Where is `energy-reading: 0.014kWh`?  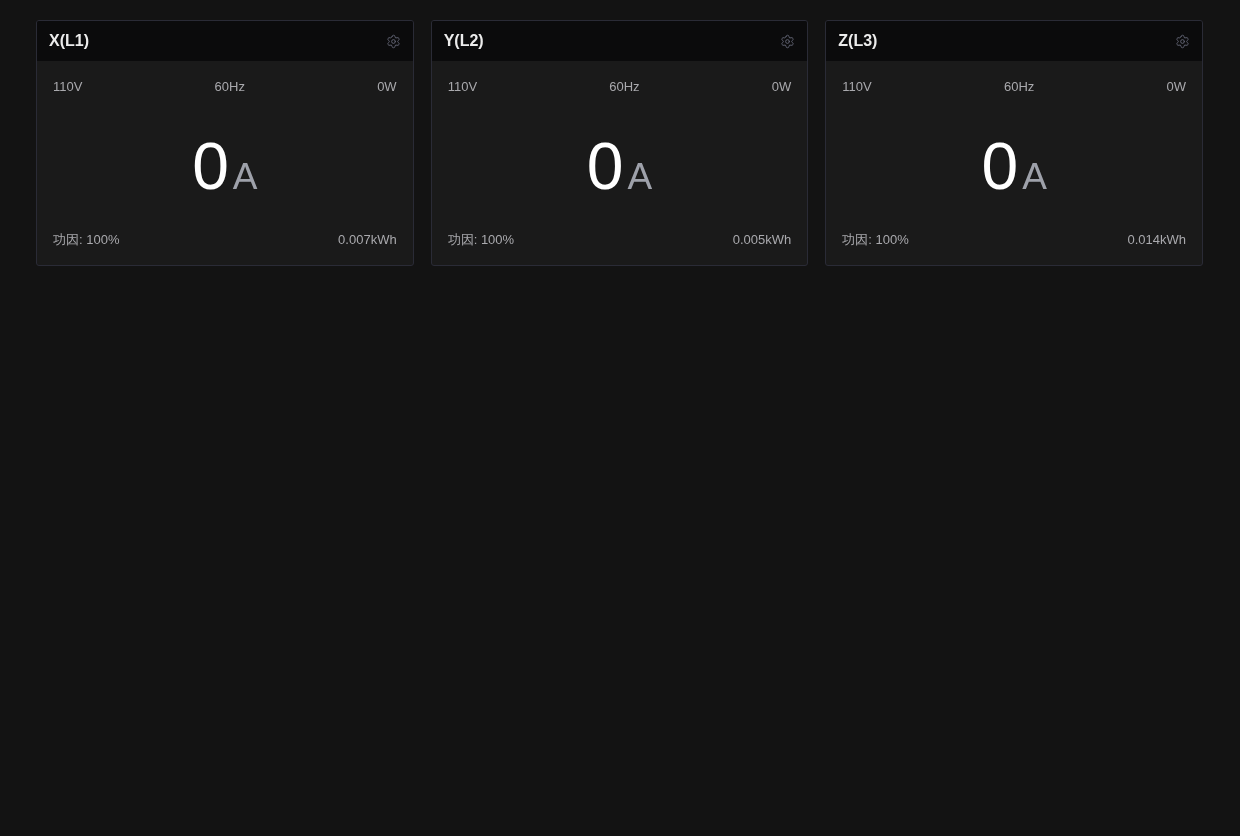 energy-reading: 0.014kWh is located at coordinates (1156, 240).